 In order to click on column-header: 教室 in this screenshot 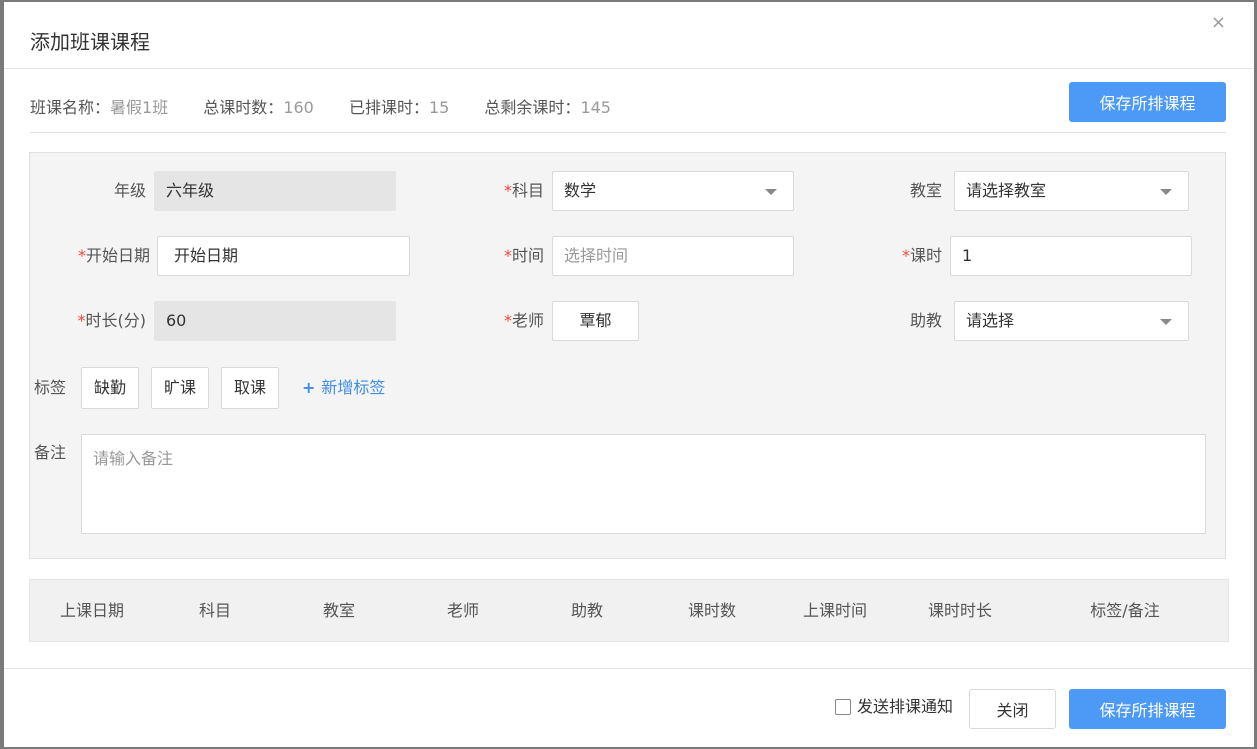, I will do `click(338, 610)`.